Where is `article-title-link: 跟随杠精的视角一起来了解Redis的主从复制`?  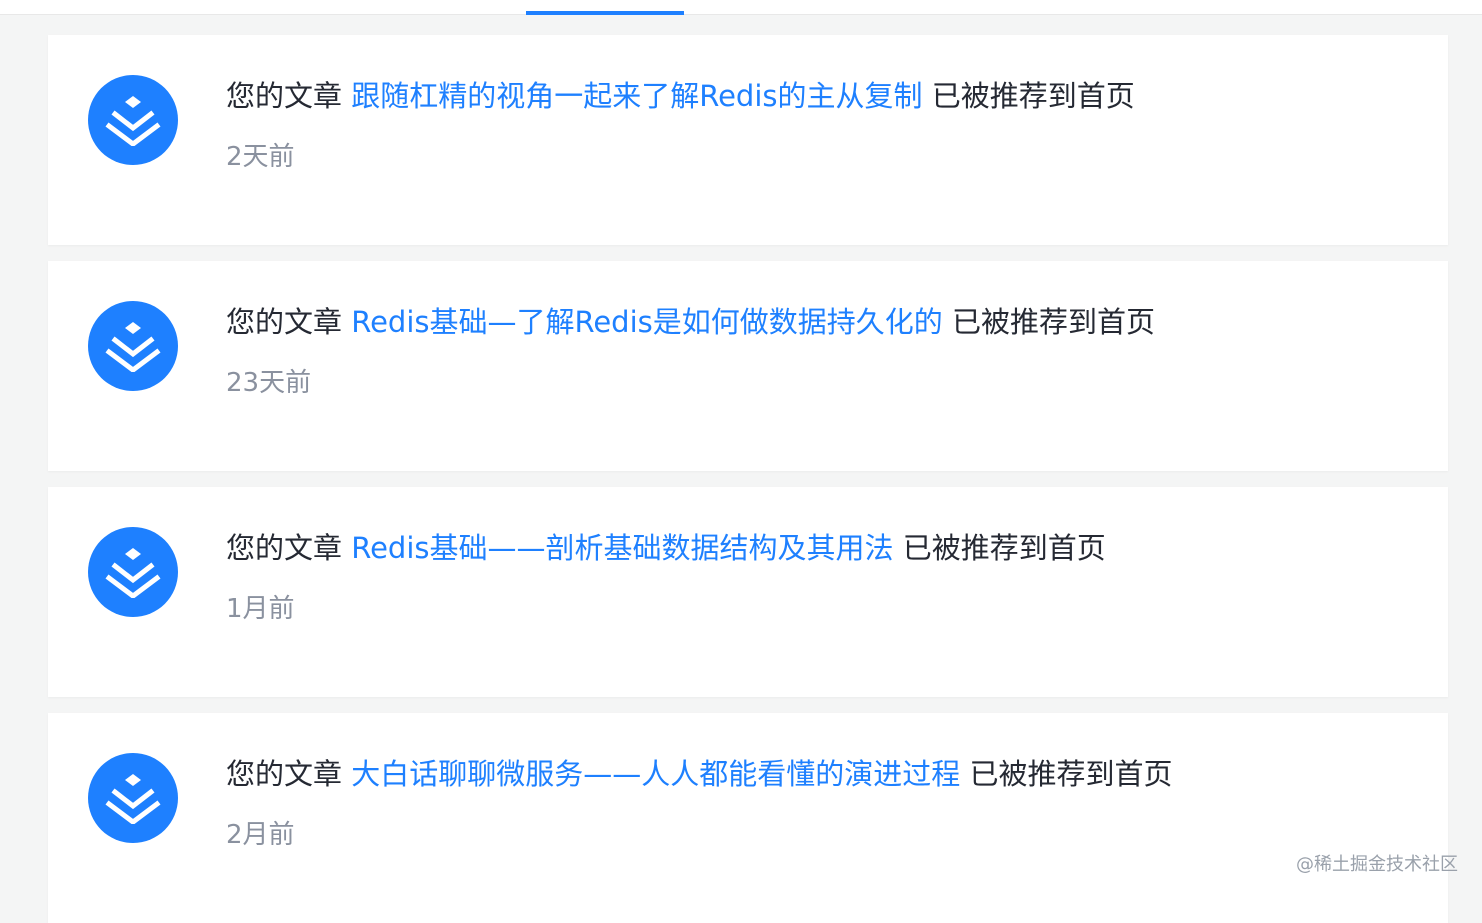 article-title-link: 跟随杠精的视角一起来了解Redis的主从复制 is located at coordinates (636, 96).